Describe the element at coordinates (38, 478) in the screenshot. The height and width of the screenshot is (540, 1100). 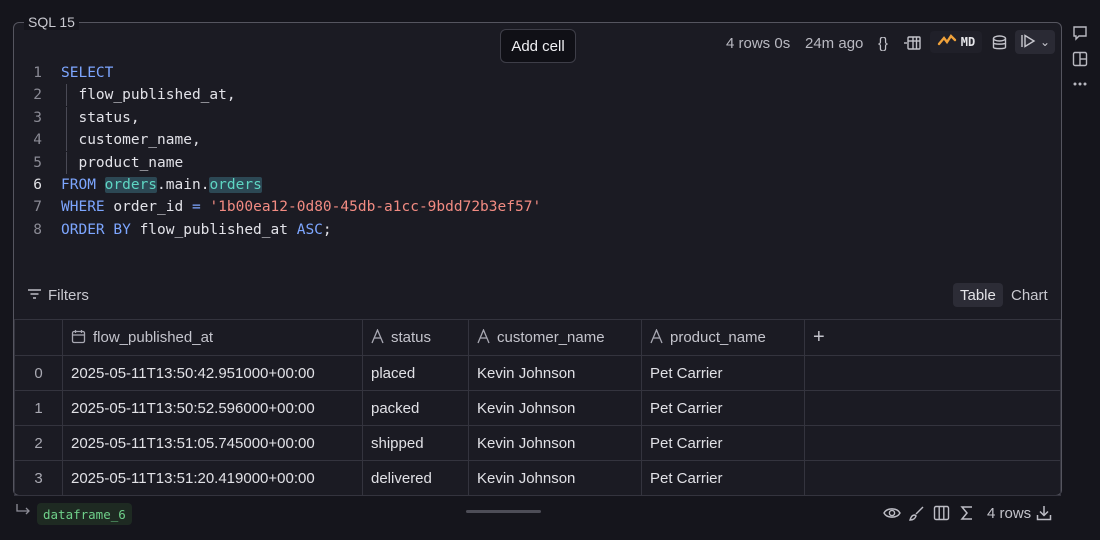
I see `row-index: 3` at that location.